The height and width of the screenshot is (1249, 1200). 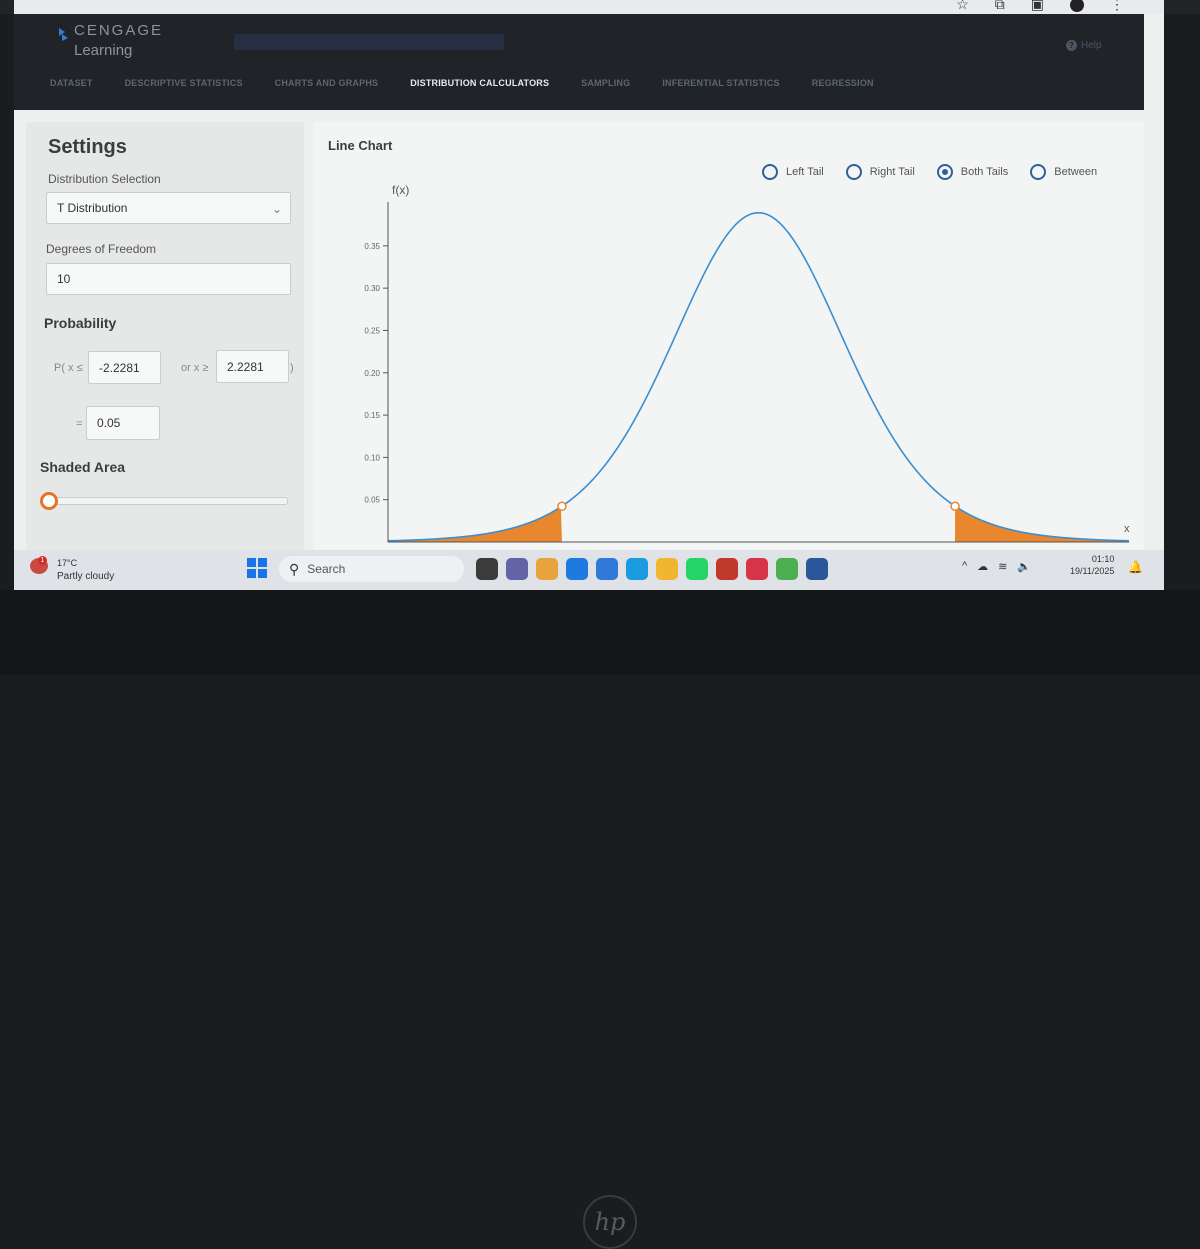 I want to click on app-red-icon, so click(x=757, y=569).